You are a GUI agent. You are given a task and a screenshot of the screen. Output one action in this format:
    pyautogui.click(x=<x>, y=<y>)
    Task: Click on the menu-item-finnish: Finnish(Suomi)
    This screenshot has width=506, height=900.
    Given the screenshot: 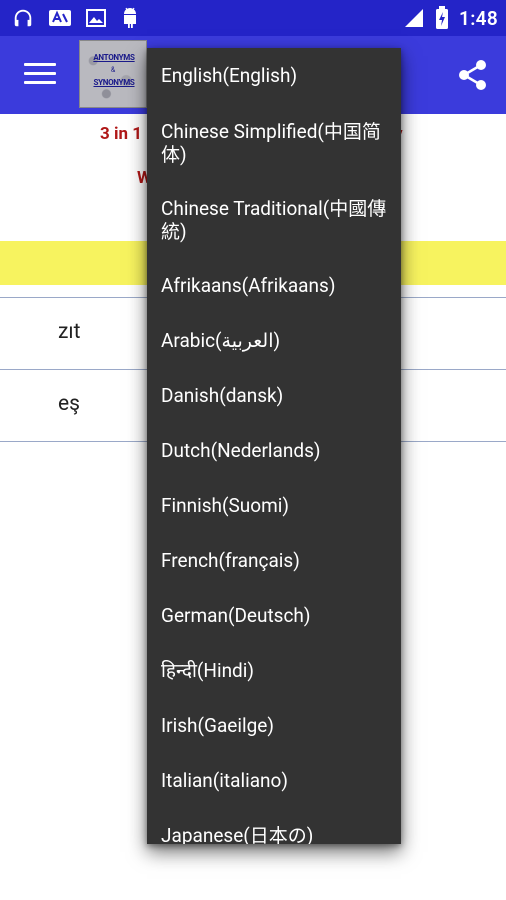 What is the action you would take?
    pyautogui.click(x=277, y=505)
    